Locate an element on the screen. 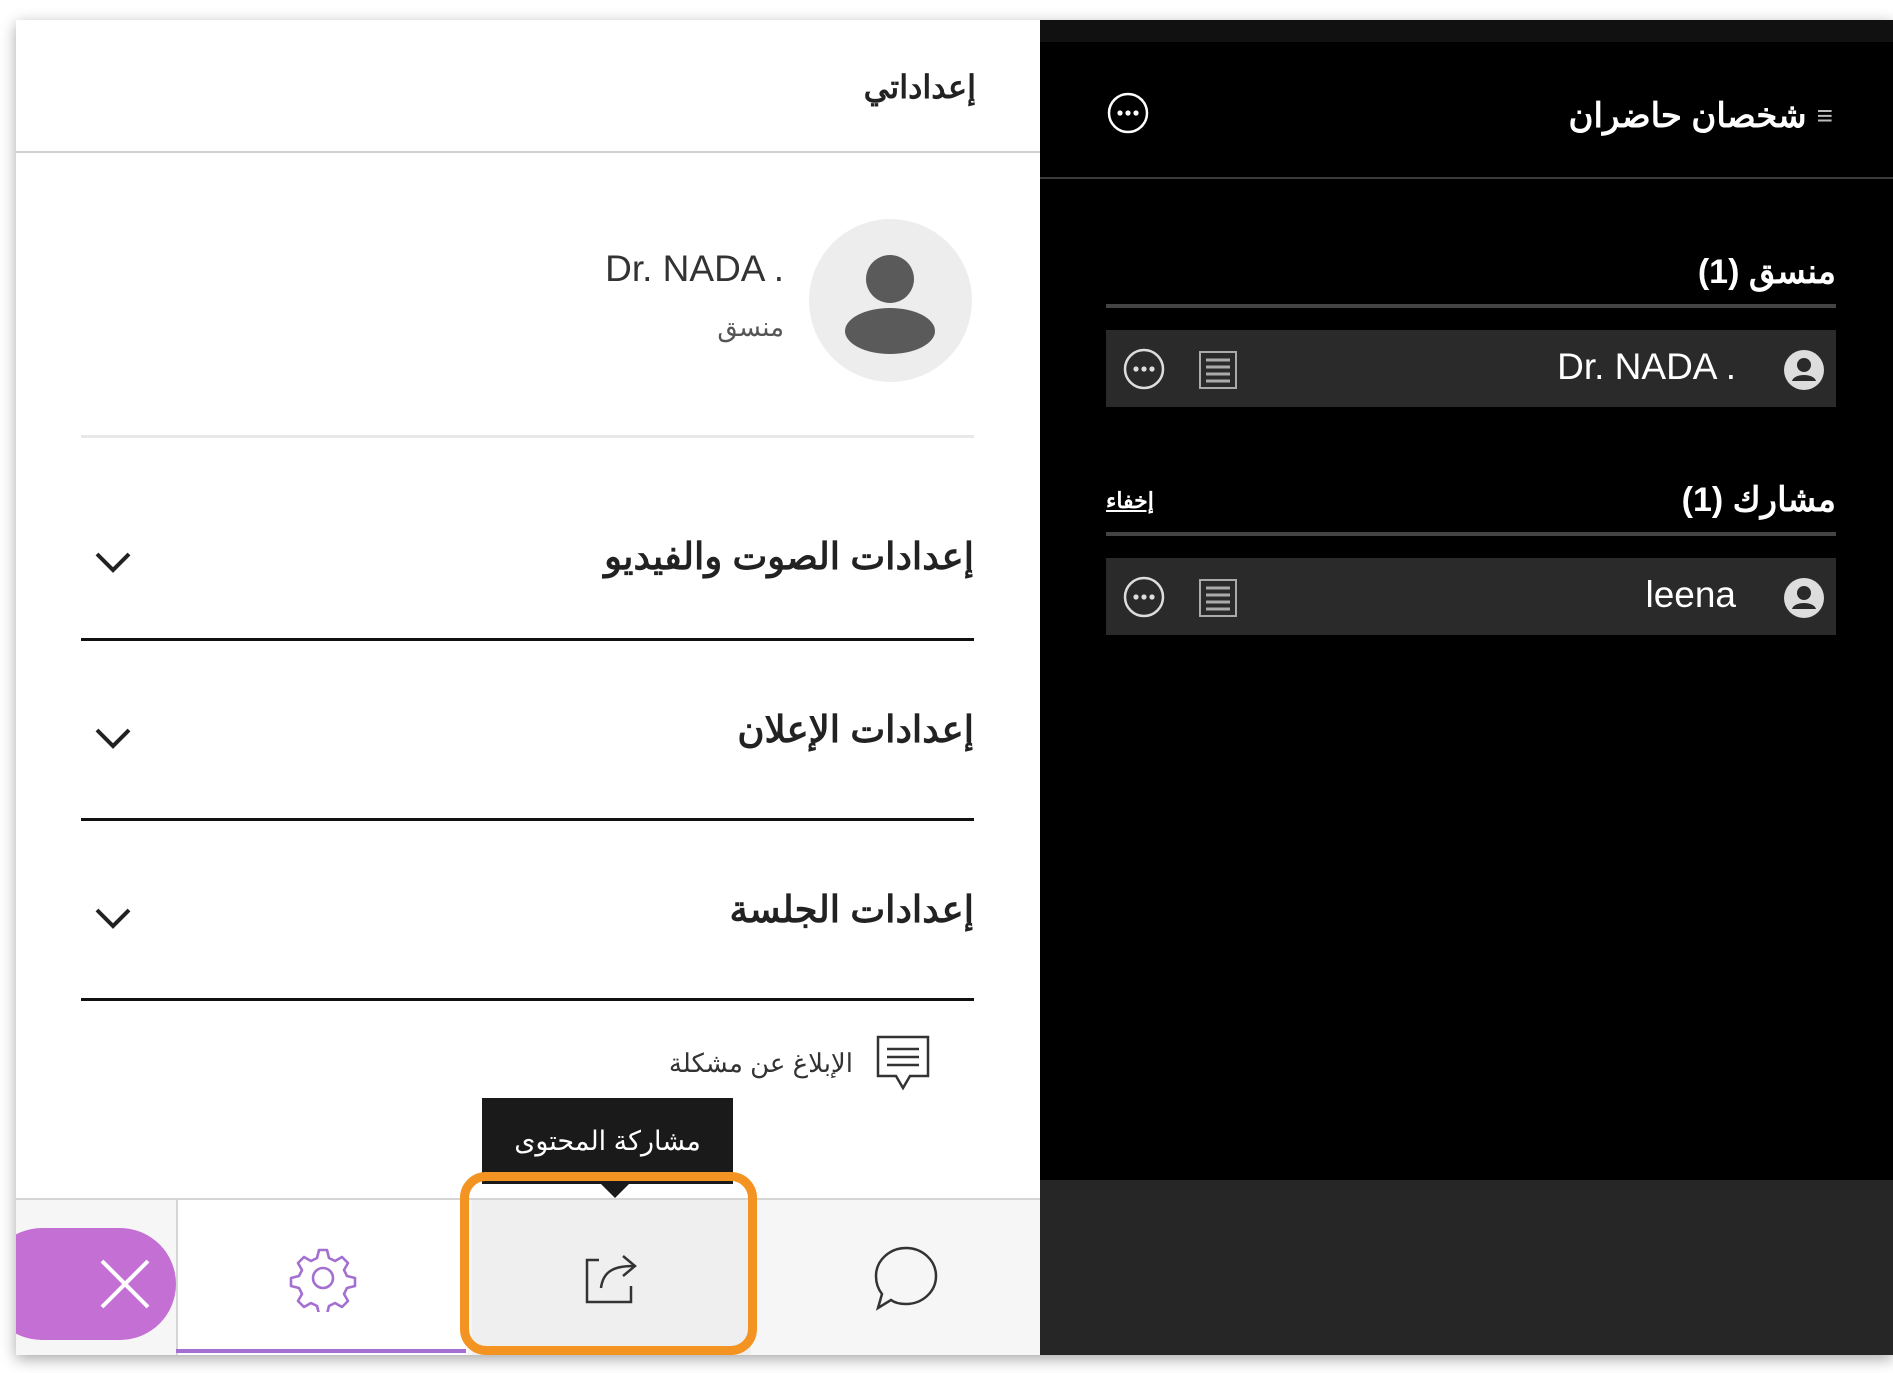  tab-chat is located at coordinates (906, 1277).